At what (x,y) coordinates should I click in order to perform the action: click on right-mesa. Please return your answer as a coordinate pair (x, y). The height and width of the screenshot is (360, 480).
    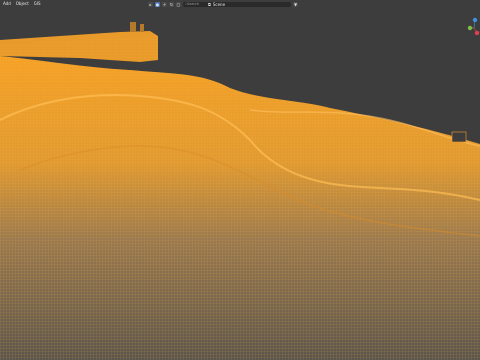
    Looking at the image, I should click on (459, 137).